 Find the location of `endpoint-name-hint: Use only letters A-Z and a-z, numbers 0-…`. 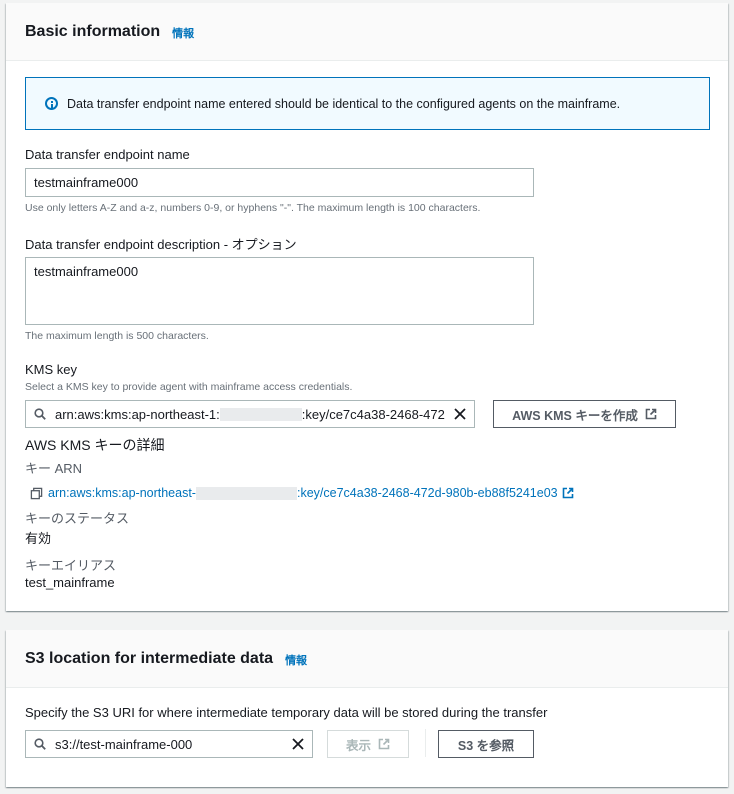

endpoint-name-hint: Use only letters A-Z and a-z, numbers 0-… is located at coordinates (253, 208).